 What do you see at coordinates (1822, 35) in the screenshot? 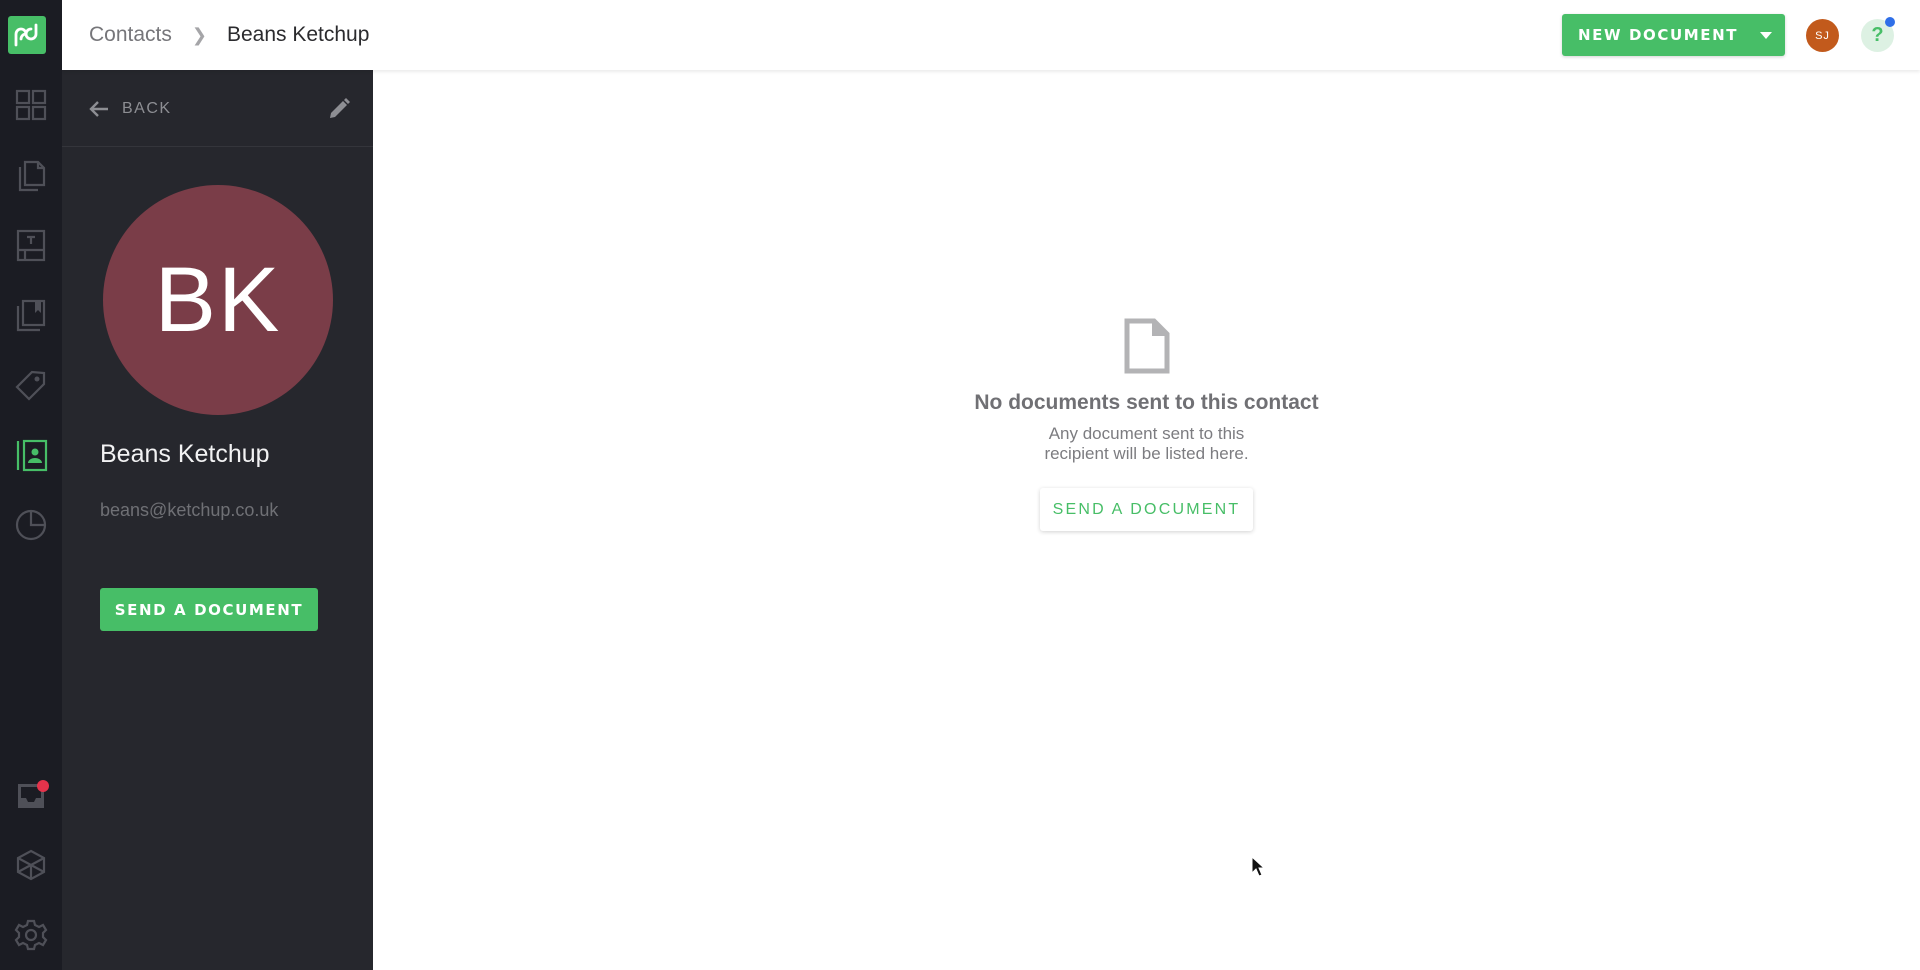
I see `user-avatar: SJ` at bounding box center [1822, 35].